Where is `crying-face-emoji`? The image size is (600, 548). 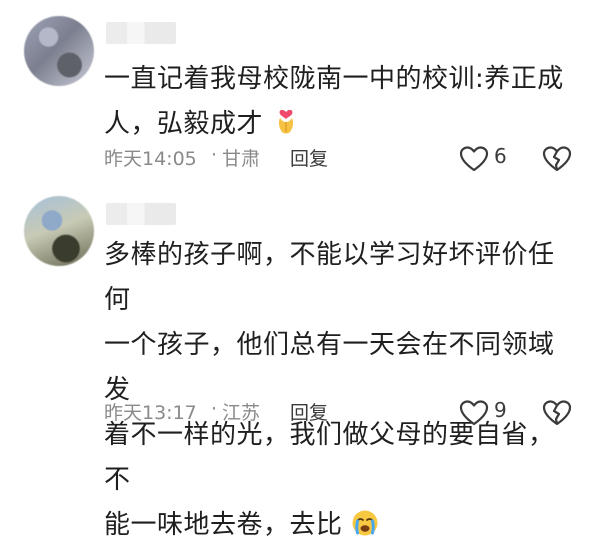 crying-face-emoji is located at coordinates (365, 522).